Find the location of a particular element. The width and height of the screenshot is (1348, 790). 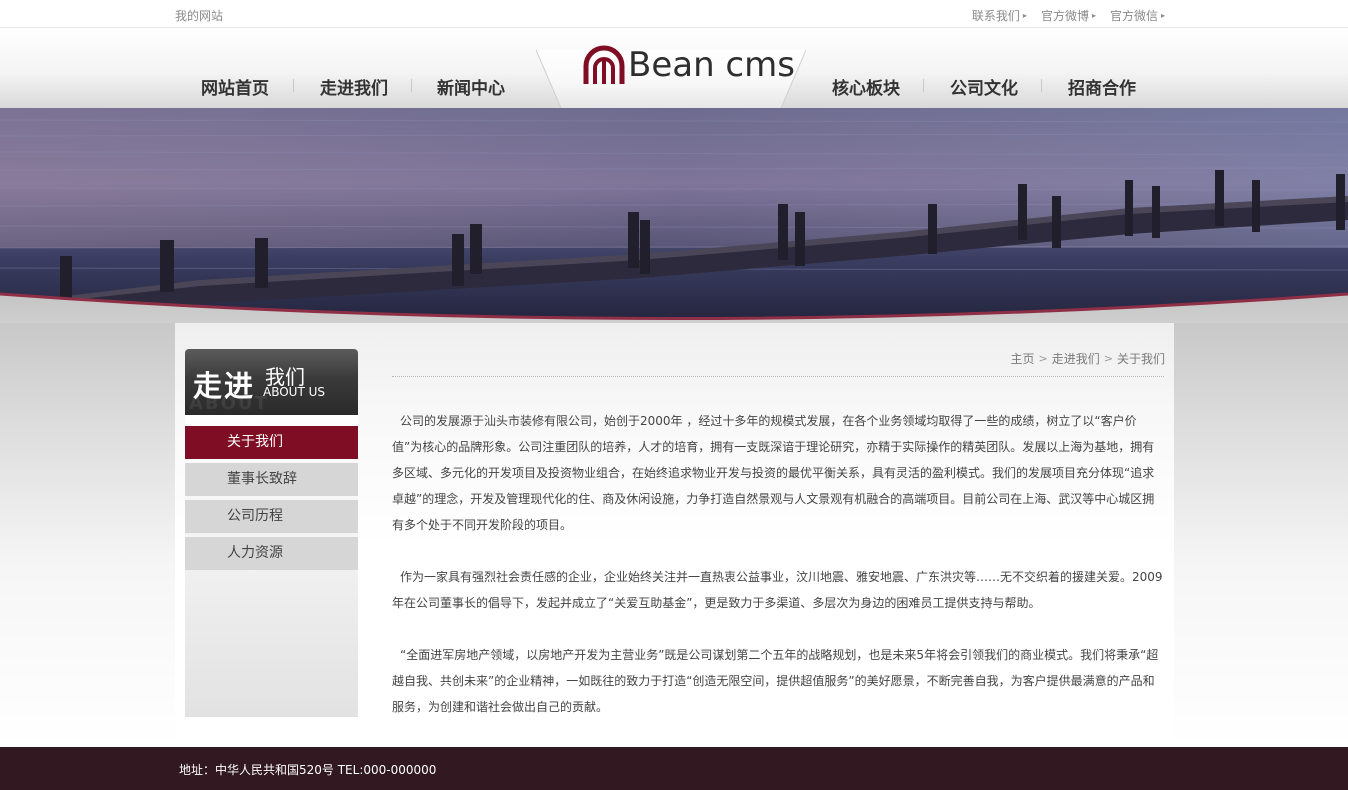

nav-culture: 公司文化 is located at coordinates (984, 86).